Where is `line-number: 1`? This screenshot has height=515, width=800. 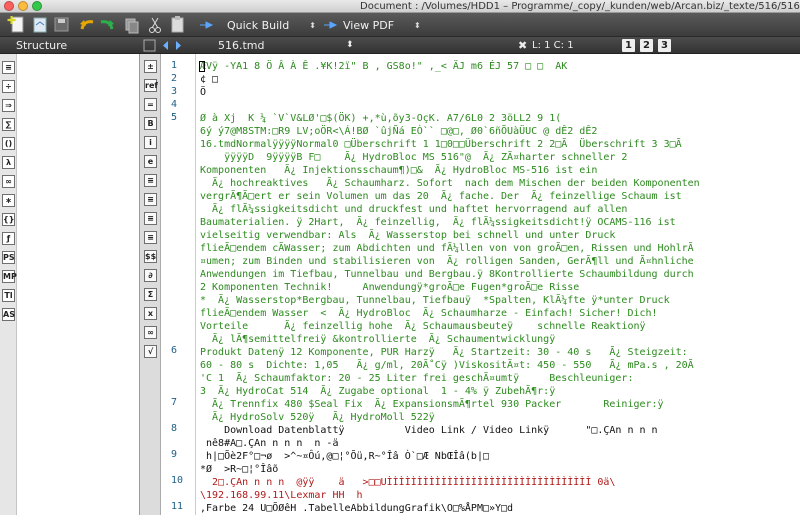
line-number: 1 is located at coordinates (174, 65).